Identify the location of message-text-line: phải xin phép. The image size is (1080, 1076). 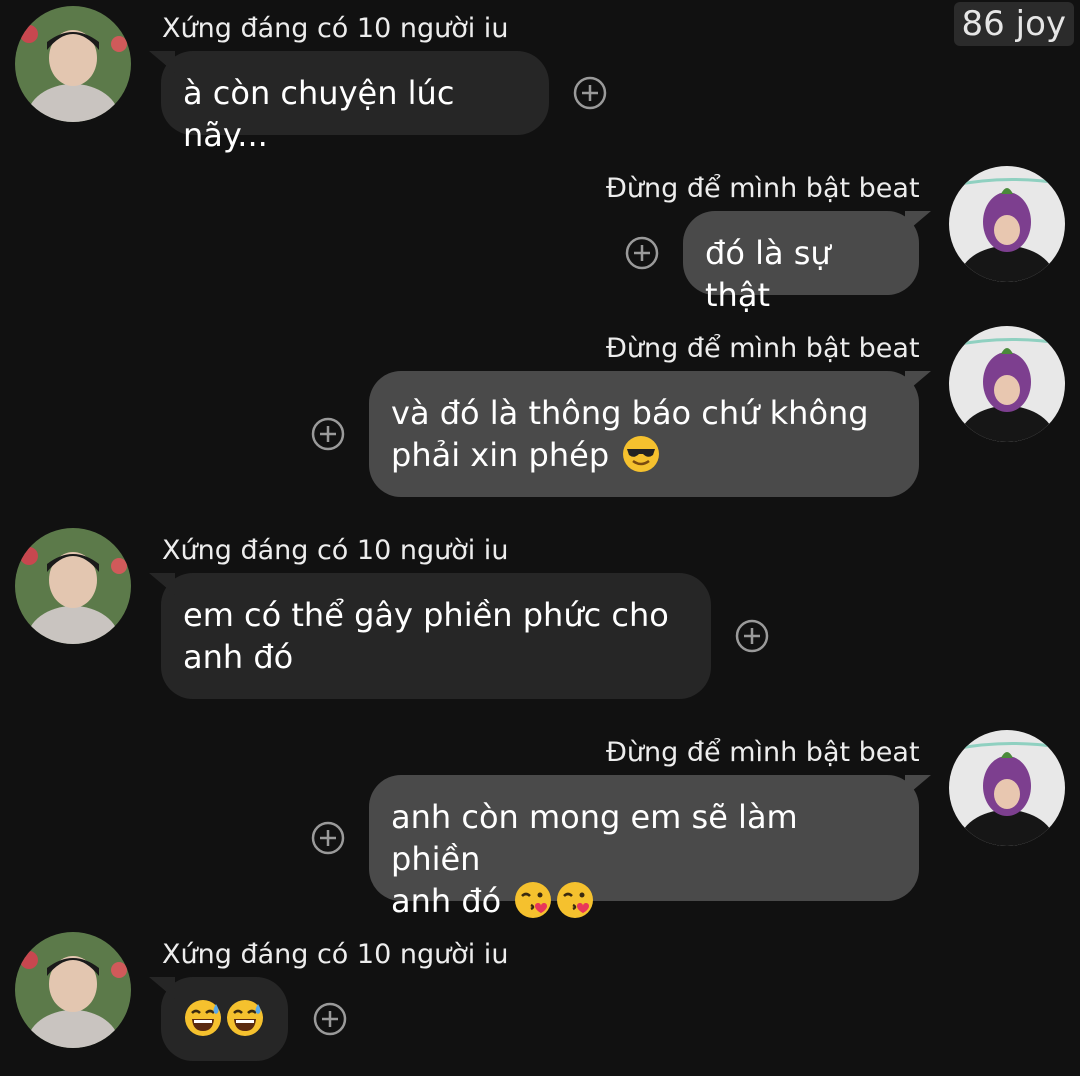
(500, 455).